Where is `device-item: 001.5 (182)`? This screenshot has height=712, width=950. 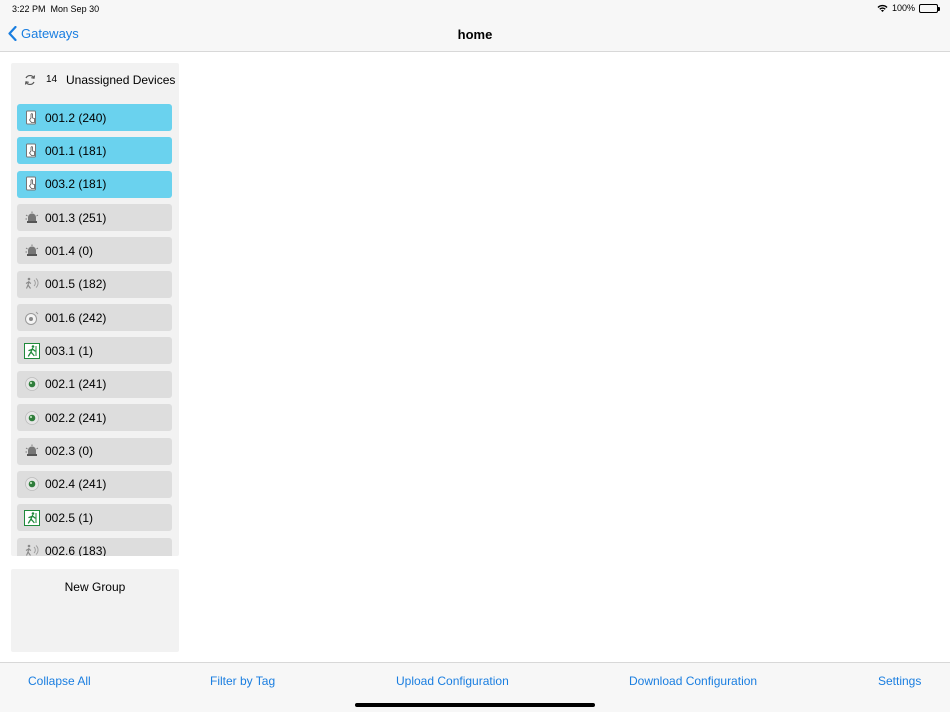
device-item: 001.5 (182) is located at coordinates (94, 284).